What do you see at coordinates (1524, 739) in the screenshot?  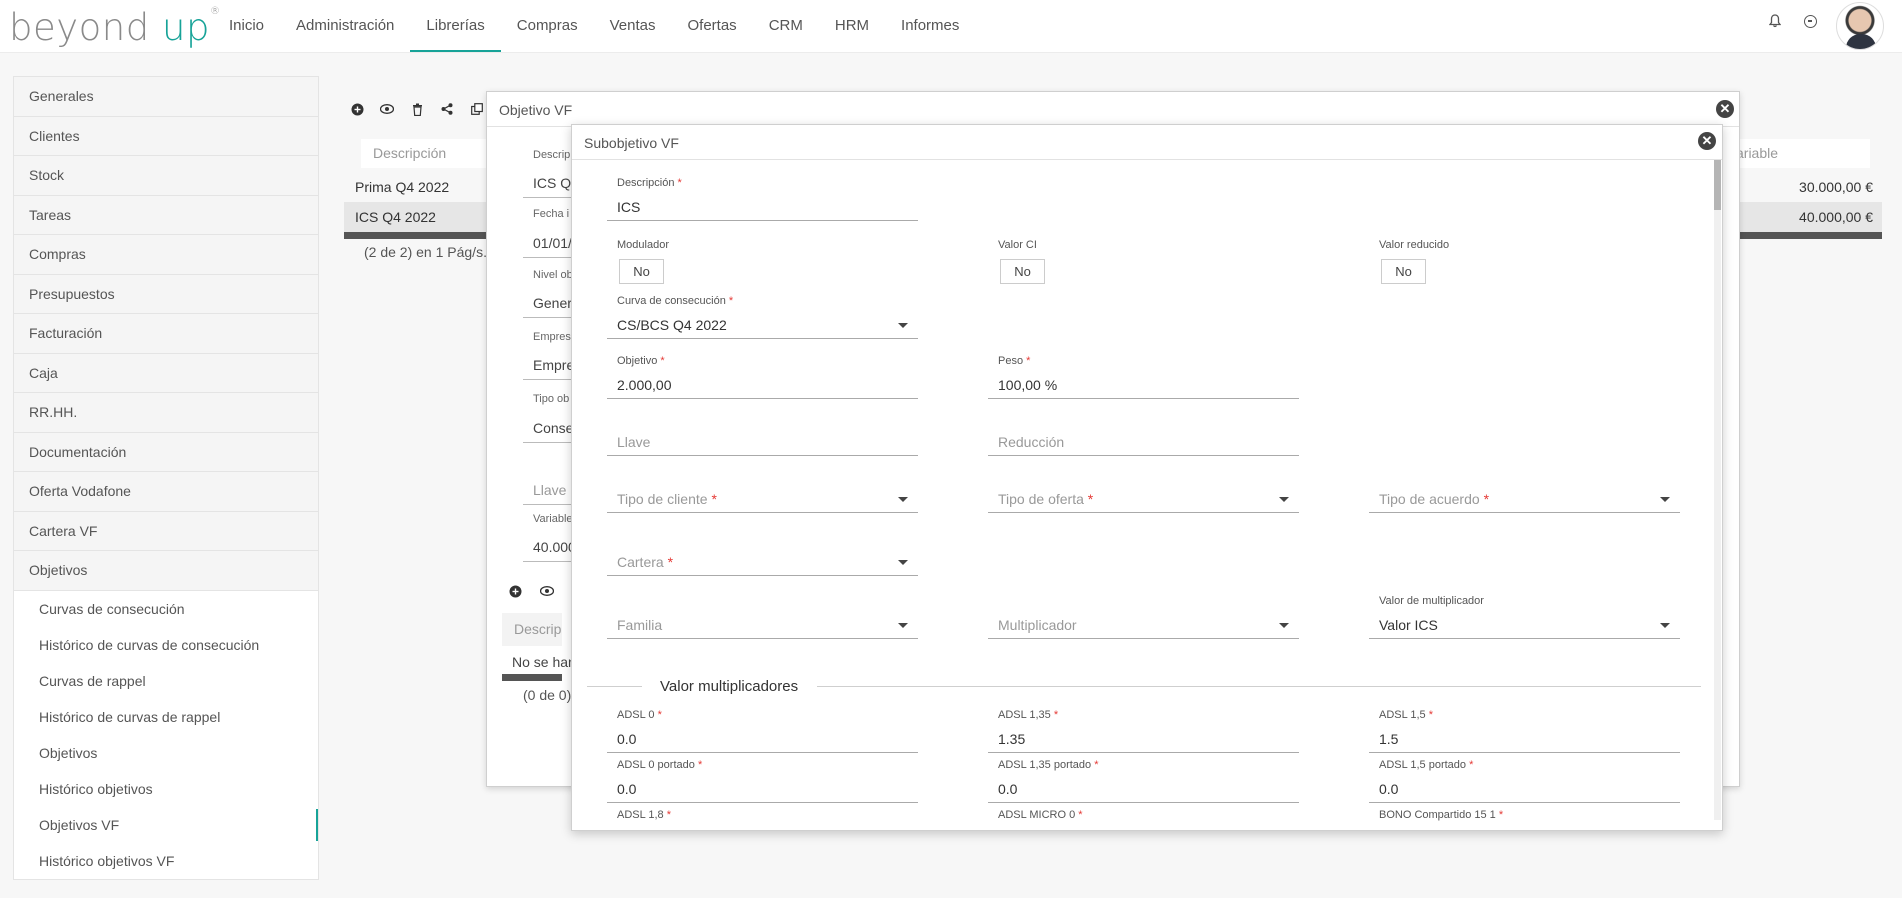 I see `field-value: 1.5` at bounding box center [1524, 739].